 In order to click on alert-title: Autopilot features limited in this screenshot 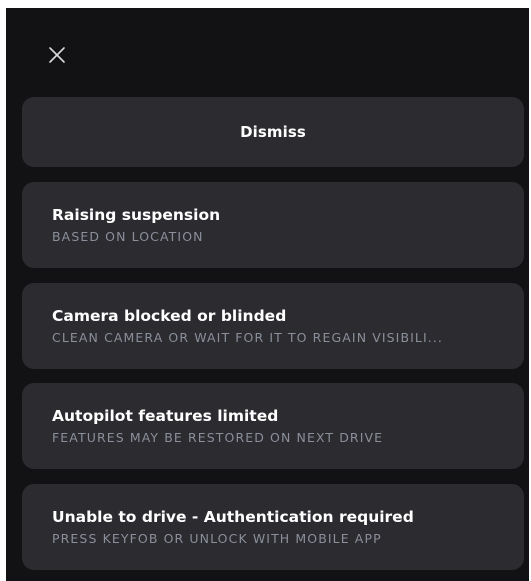, I will do `click(165, 415)`.